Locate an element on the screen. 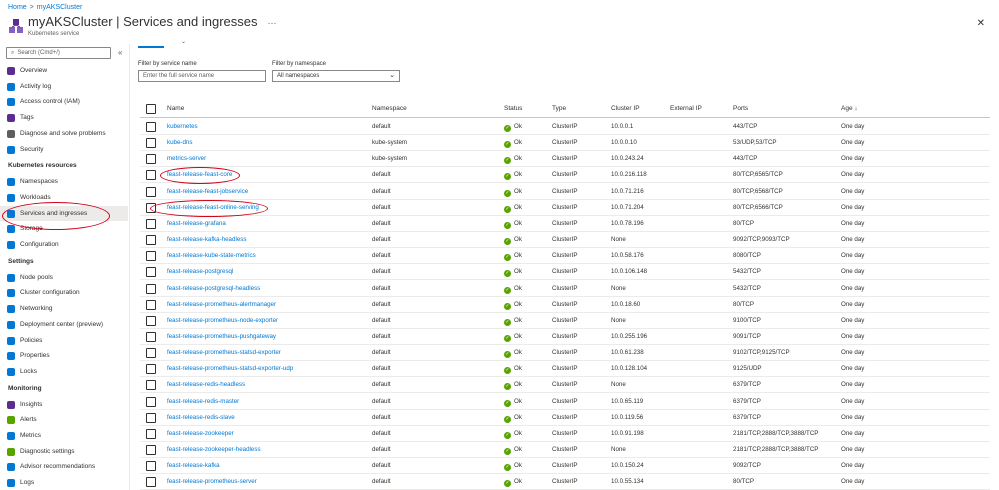 The width and height of the screenshot is (999, 490). cell-name: feast-release-prometheus-pushgateway is located at coordinates (221, 336).